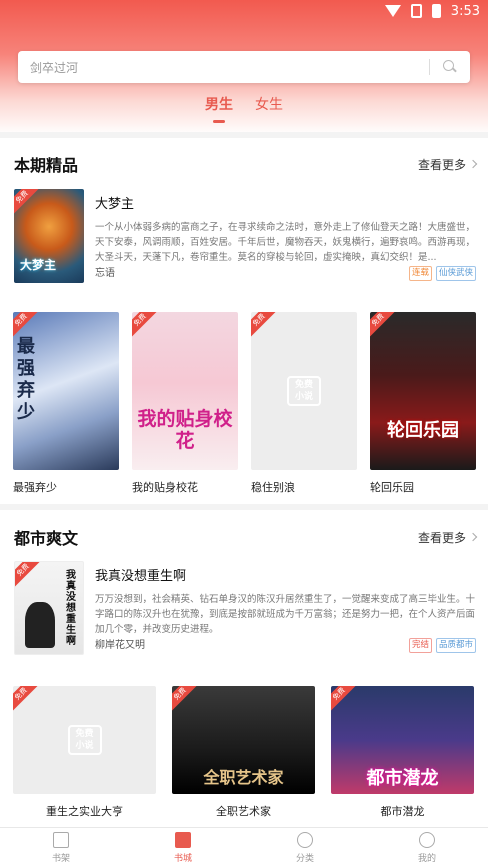  I want to click on cover-title-text: 我的贴身校花, so click(185, 430).